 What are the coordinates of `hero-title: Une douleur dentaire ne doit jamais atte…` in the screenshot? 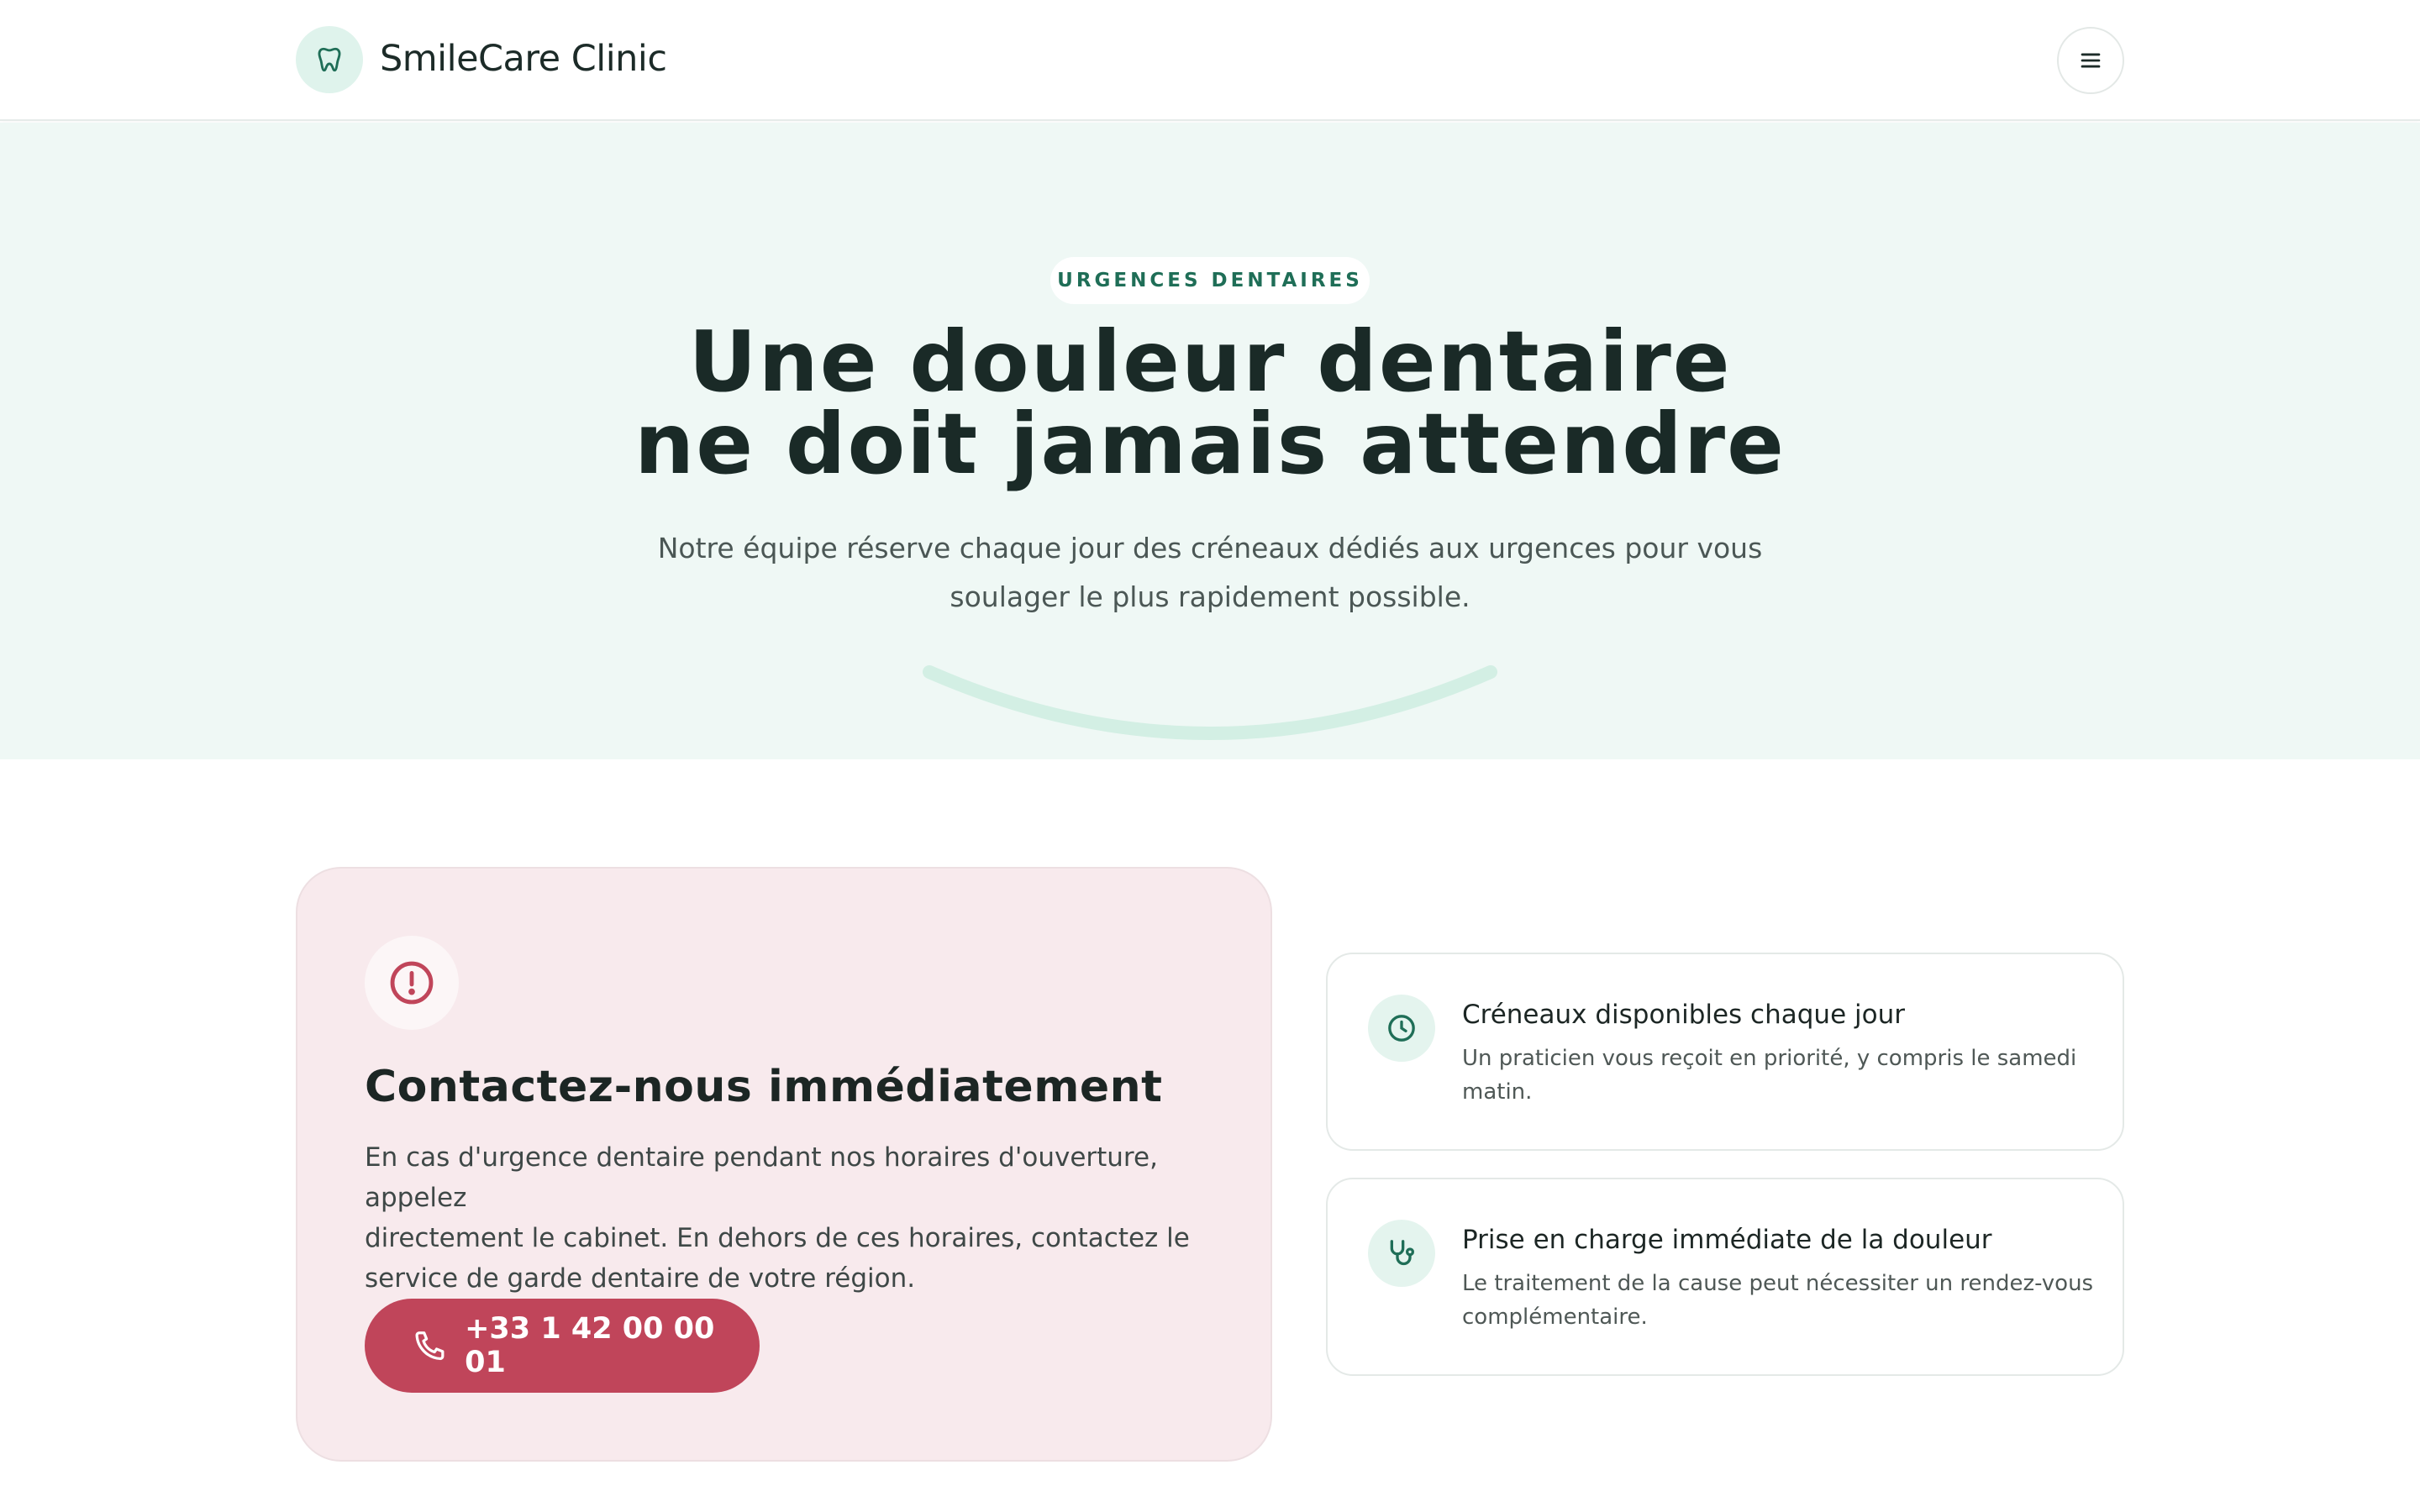 It's located at (1210, 402).